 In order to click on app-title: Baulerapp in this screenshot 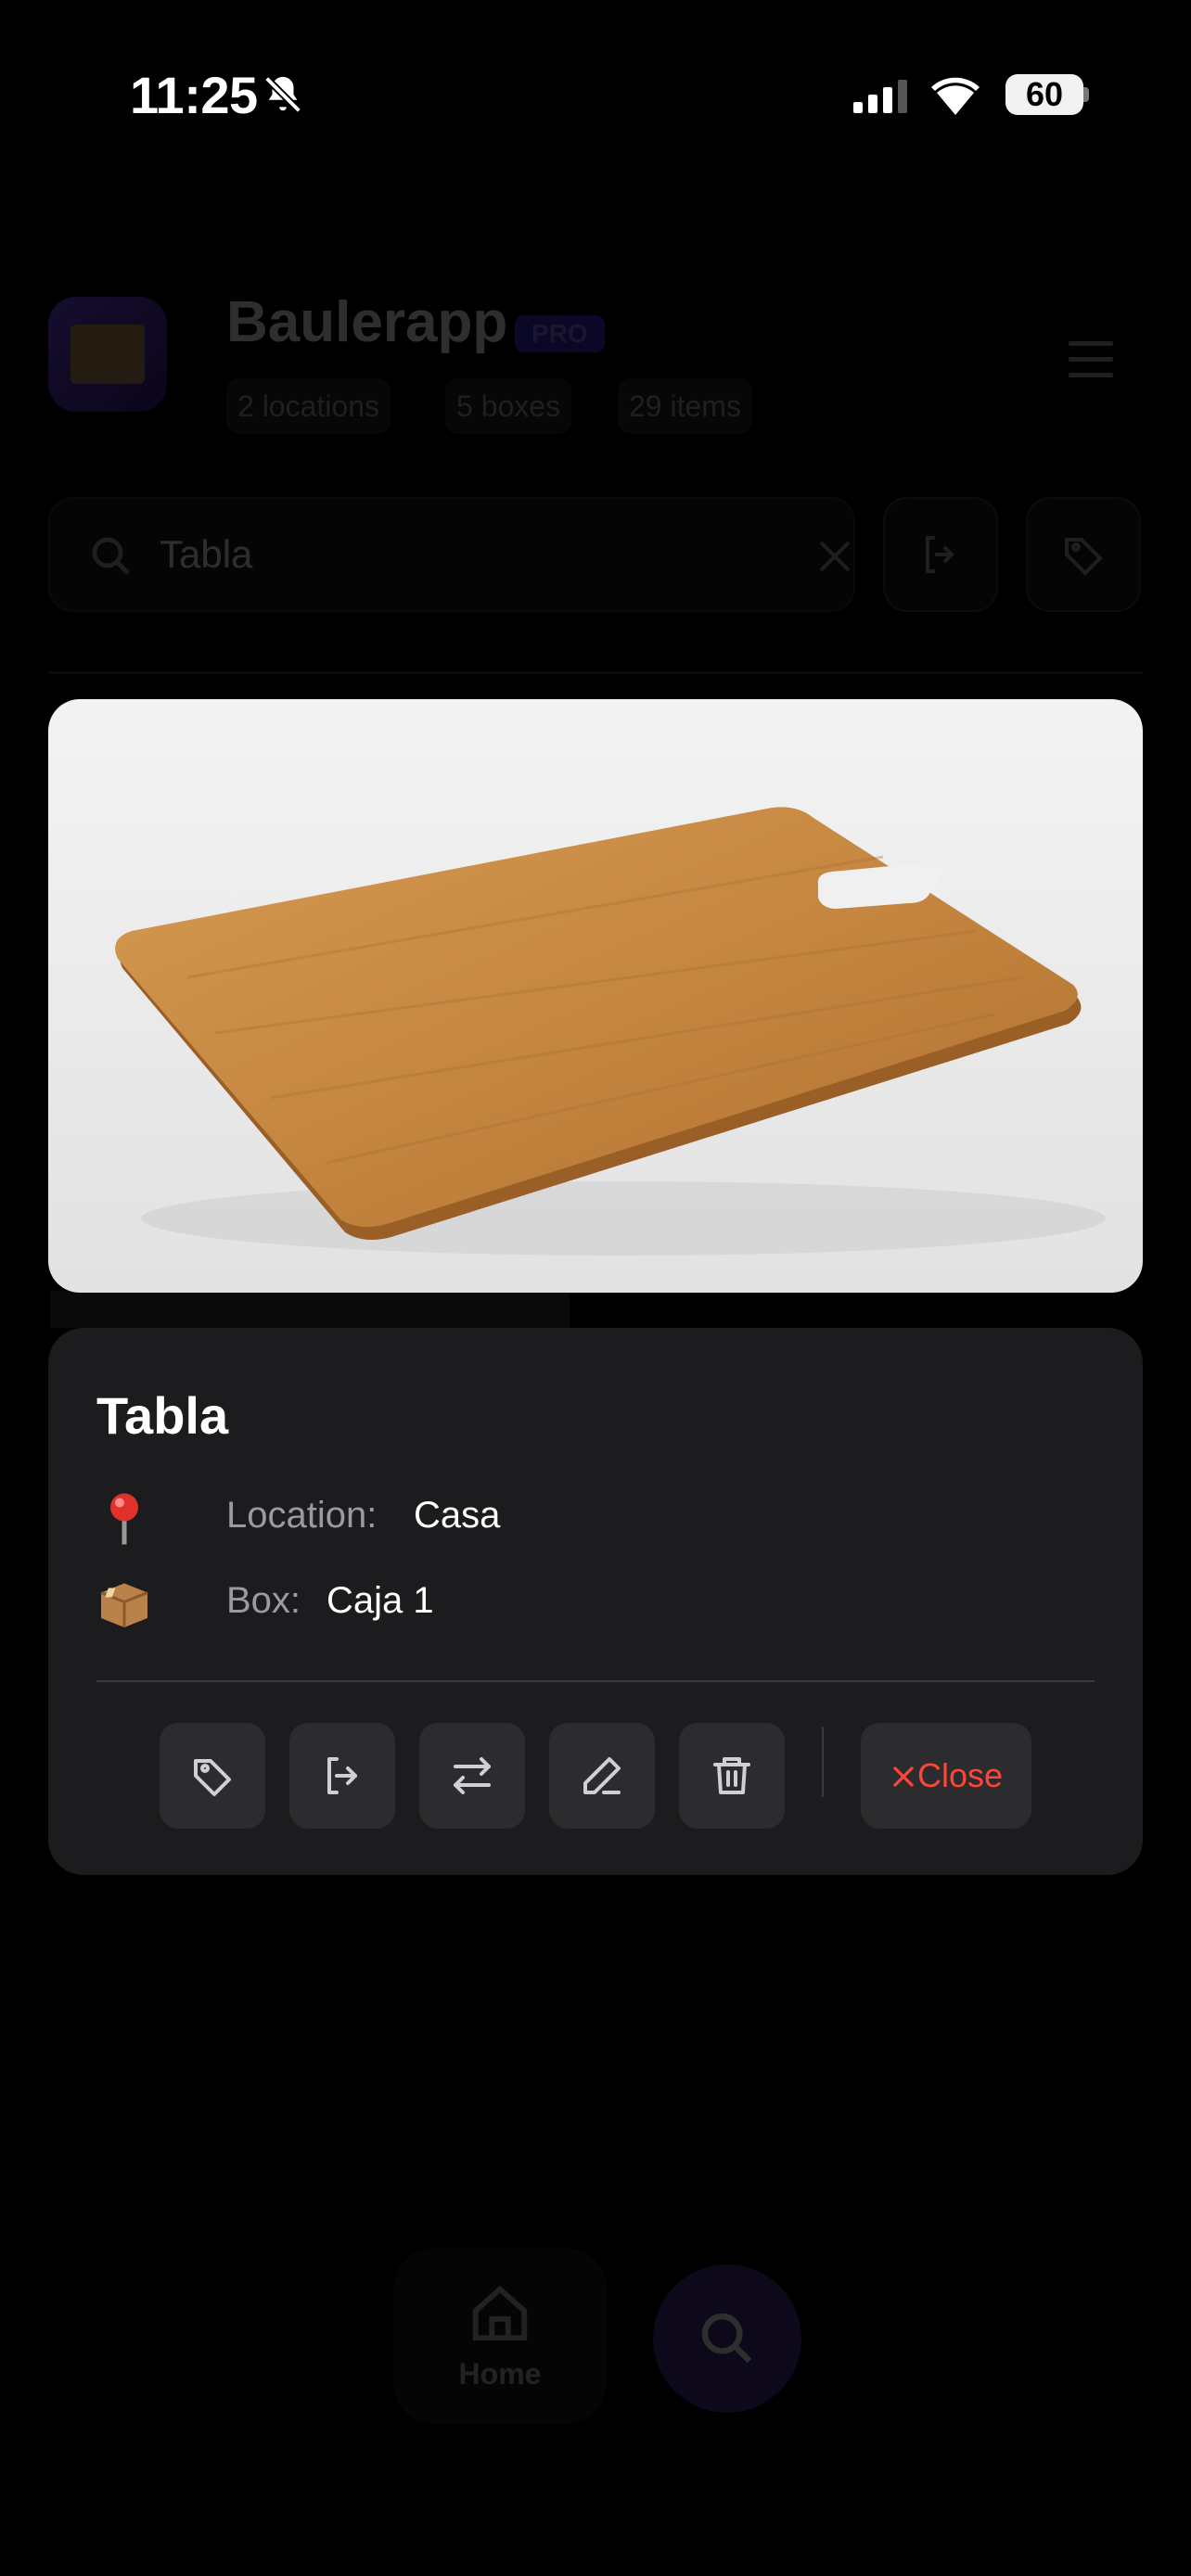, I will do `click(367, 322)`.